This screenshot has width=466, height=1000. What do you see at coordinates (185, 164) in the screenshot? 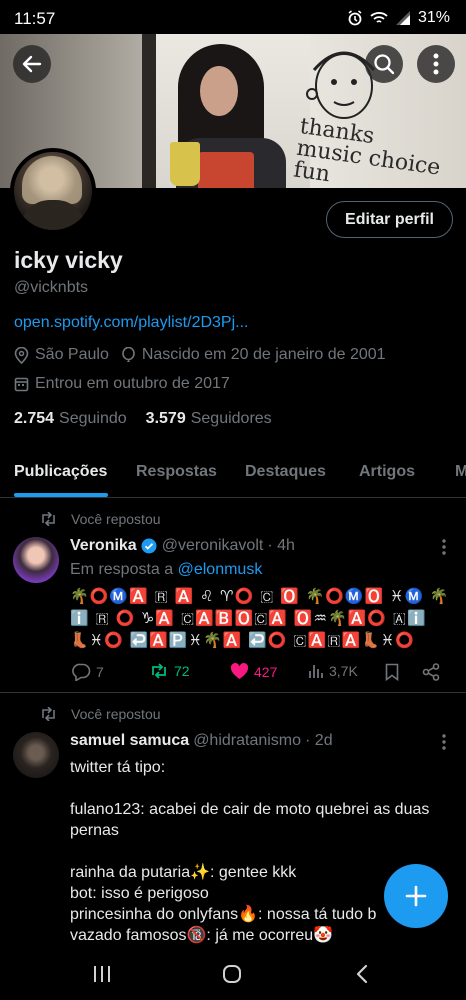
I see `banner-cup` at bounding box center [185, 164].